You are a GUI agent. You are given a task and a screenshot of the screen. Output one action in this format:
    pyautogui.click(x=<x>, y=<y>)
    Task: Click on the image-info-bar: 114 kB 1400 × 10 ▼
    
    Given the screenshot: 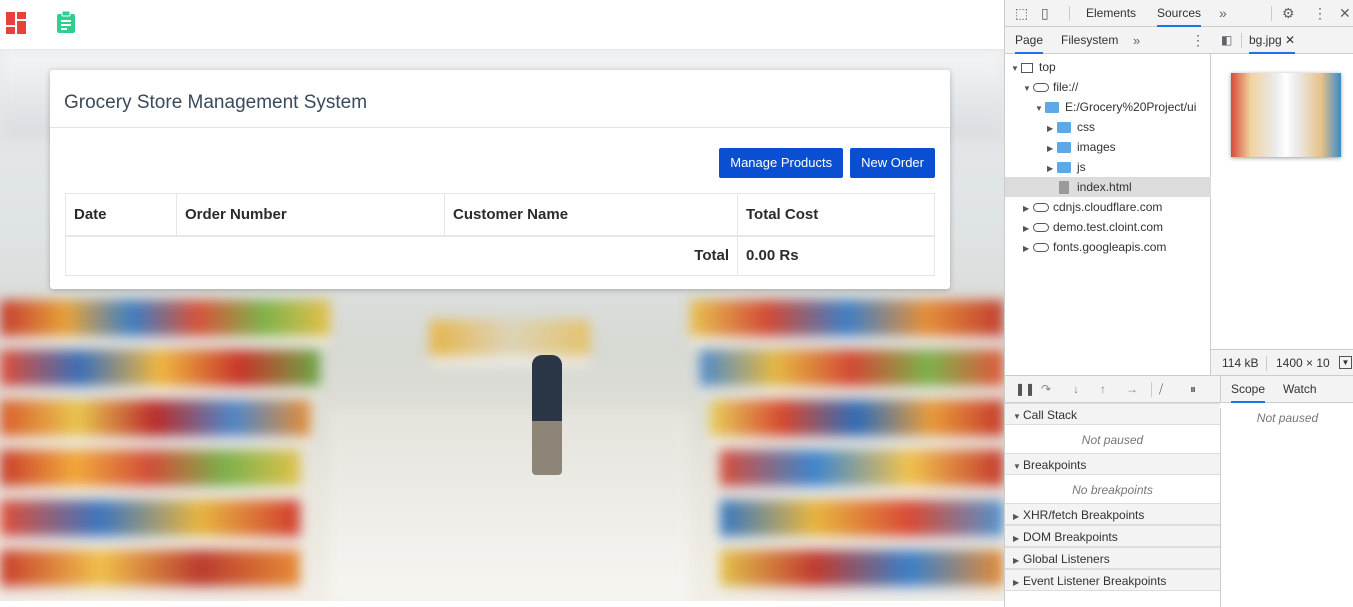 What is the action you would take?
    pyautogui.click(x=1282, y=362)
    